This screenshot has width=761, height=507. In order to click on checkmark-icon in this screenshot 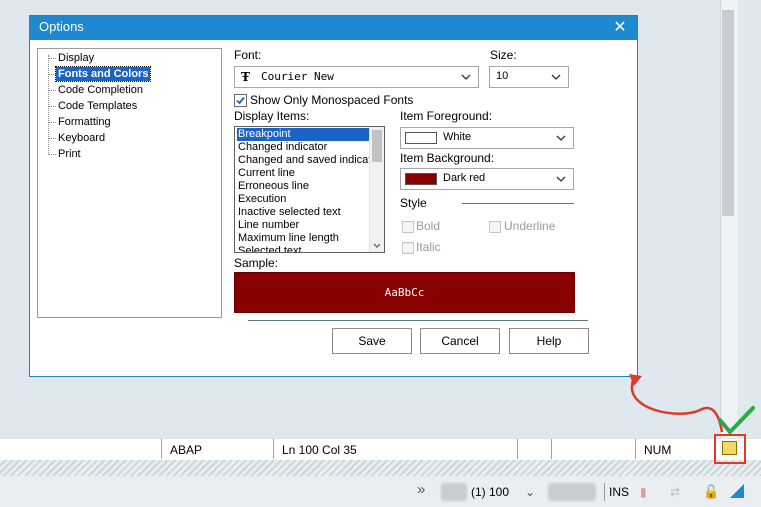, I will do `click(240, 100)`.